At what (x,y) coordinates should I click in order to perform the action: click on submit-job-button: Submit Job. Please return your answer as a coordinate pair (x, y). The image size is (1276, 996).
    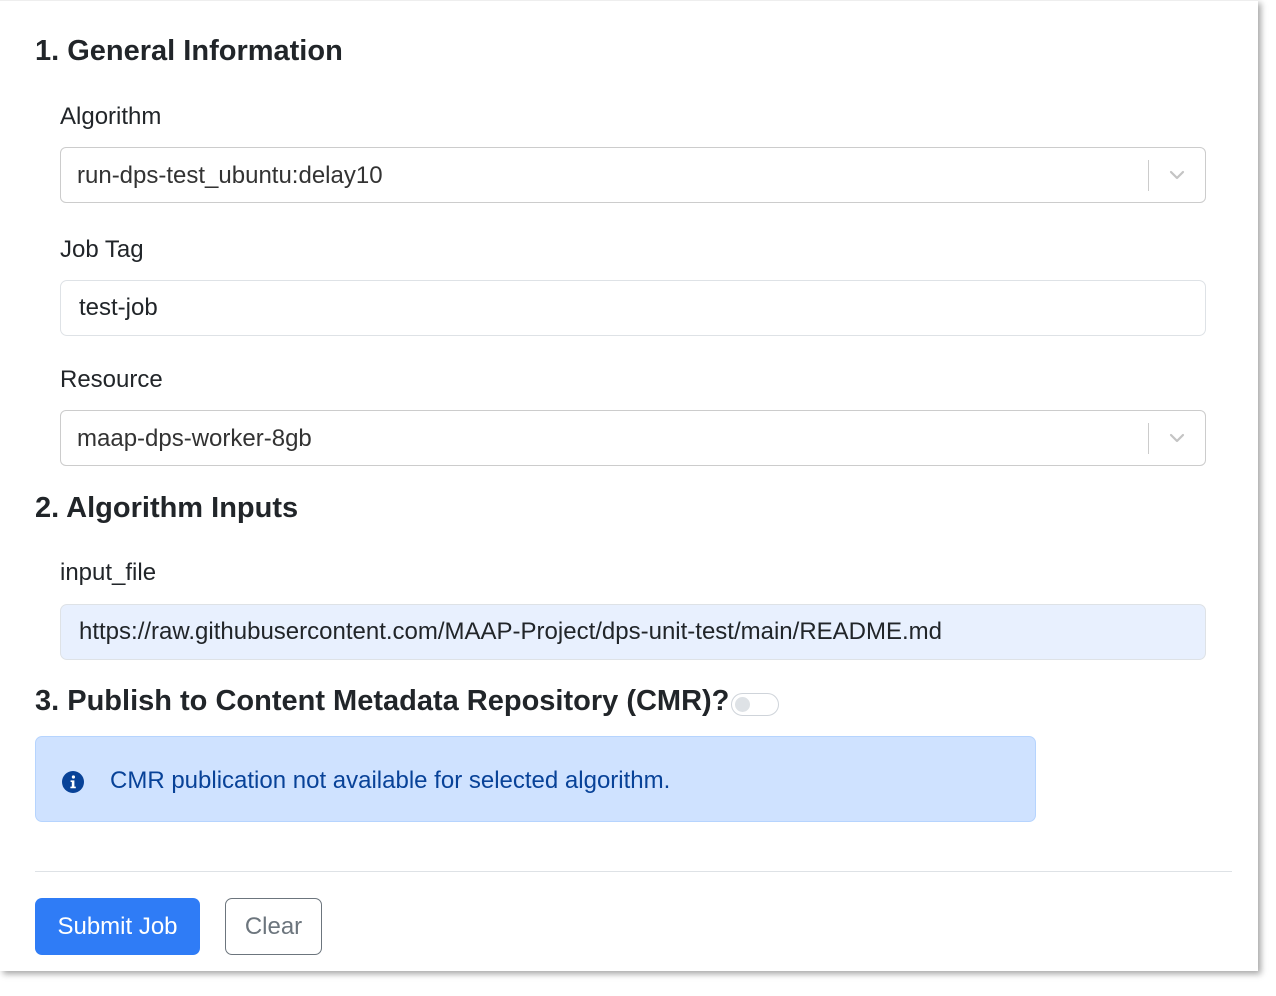
    Looking at the image, I should click on (117, 926).